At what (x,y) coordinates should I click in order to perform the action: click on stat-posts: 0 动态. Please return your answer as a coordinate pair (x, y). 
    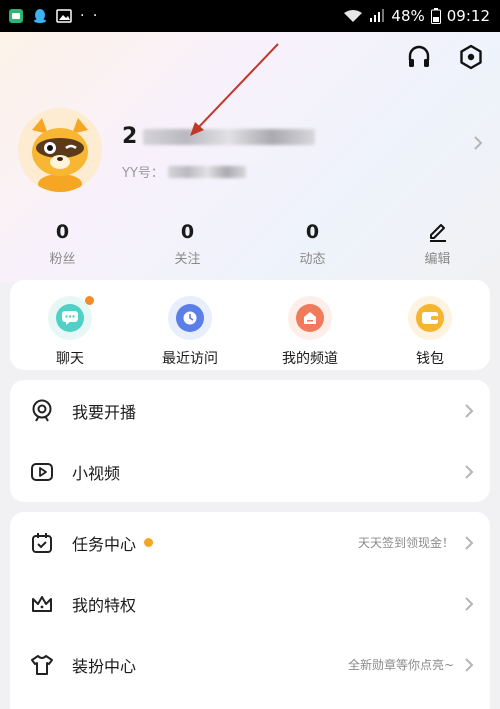
    Looking at the image, I should click on (312, 245).